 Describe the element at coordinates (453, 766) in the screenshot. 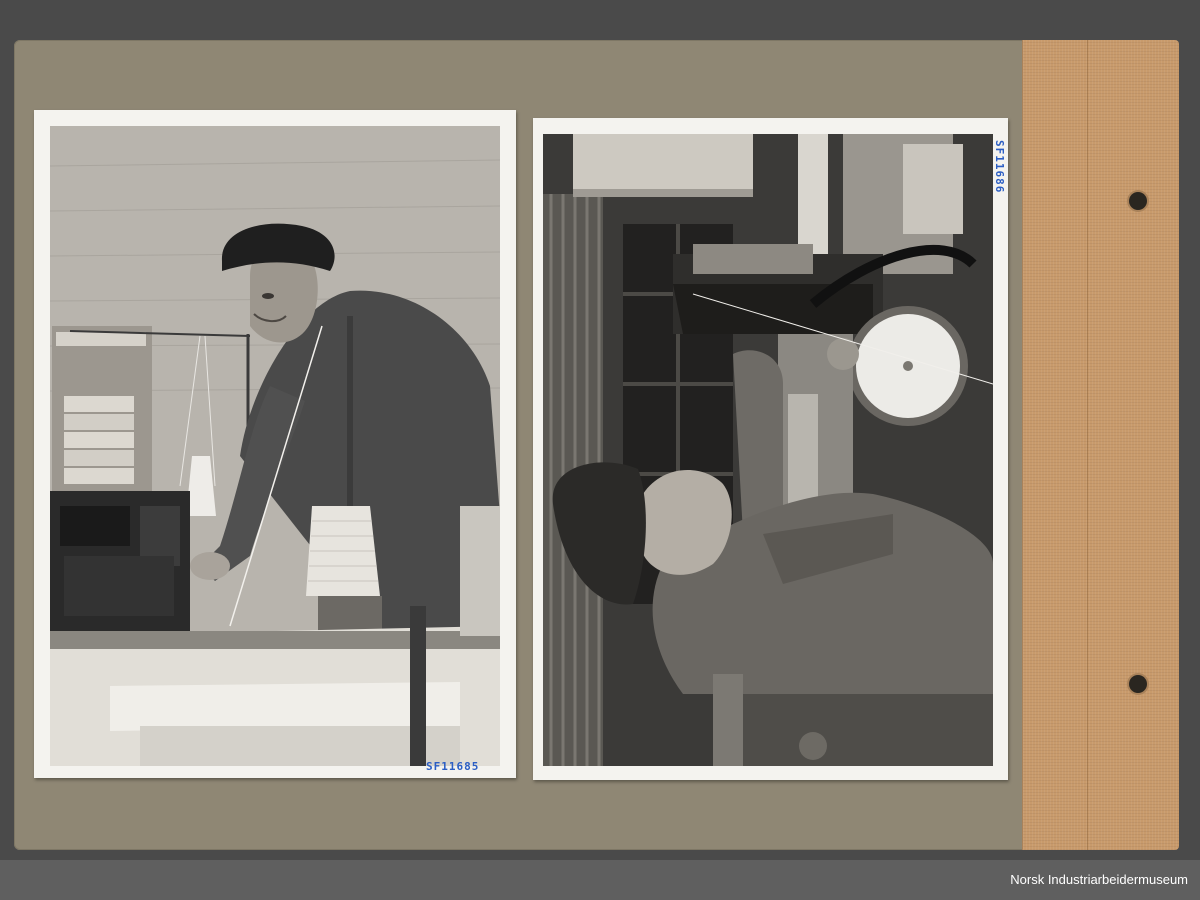

I see `inventory-number-left: SF11685` at that location.